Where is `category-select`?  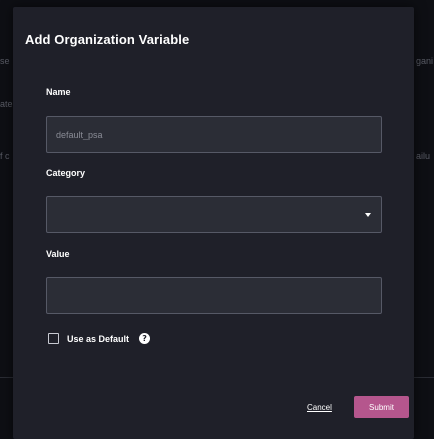
category-select is located at coordinates (214, 214).